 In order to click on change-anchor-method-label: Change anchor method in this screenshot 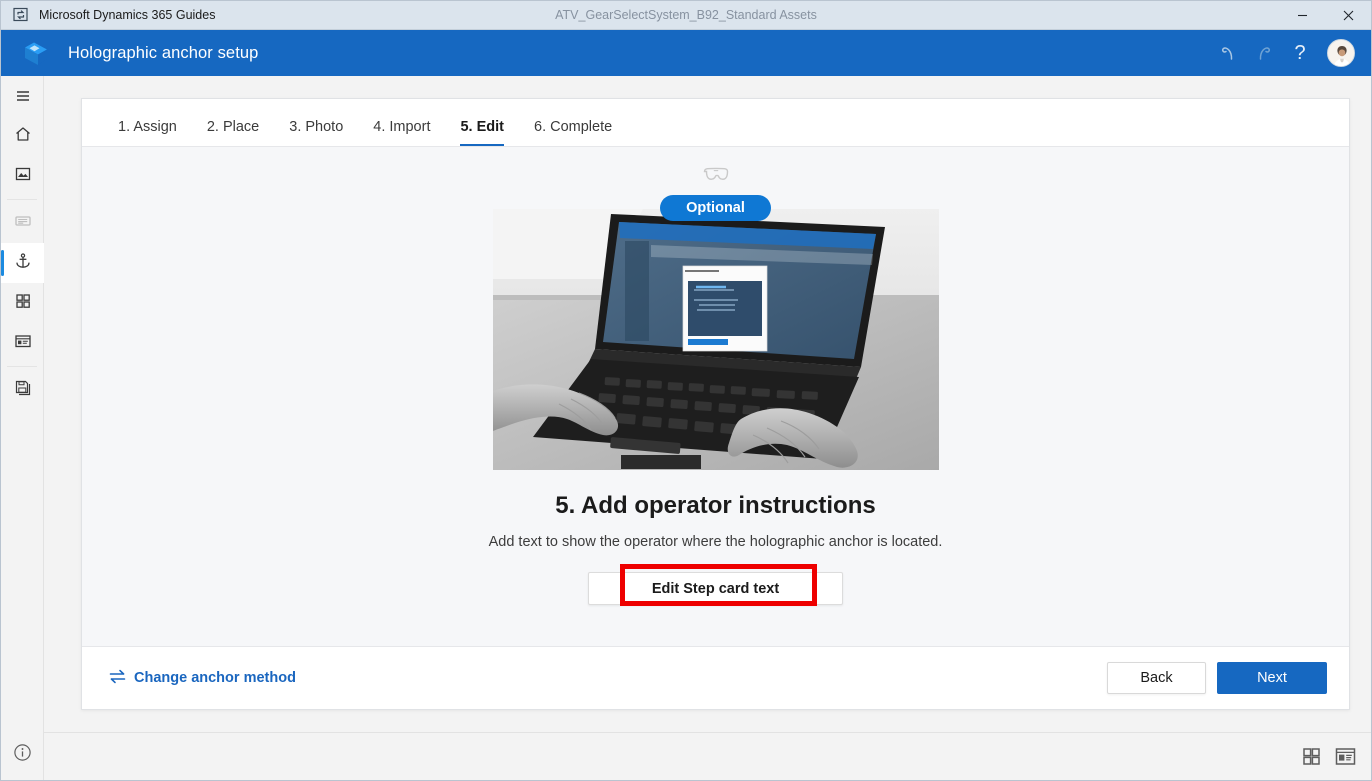, I will do `click(215, 678)`.